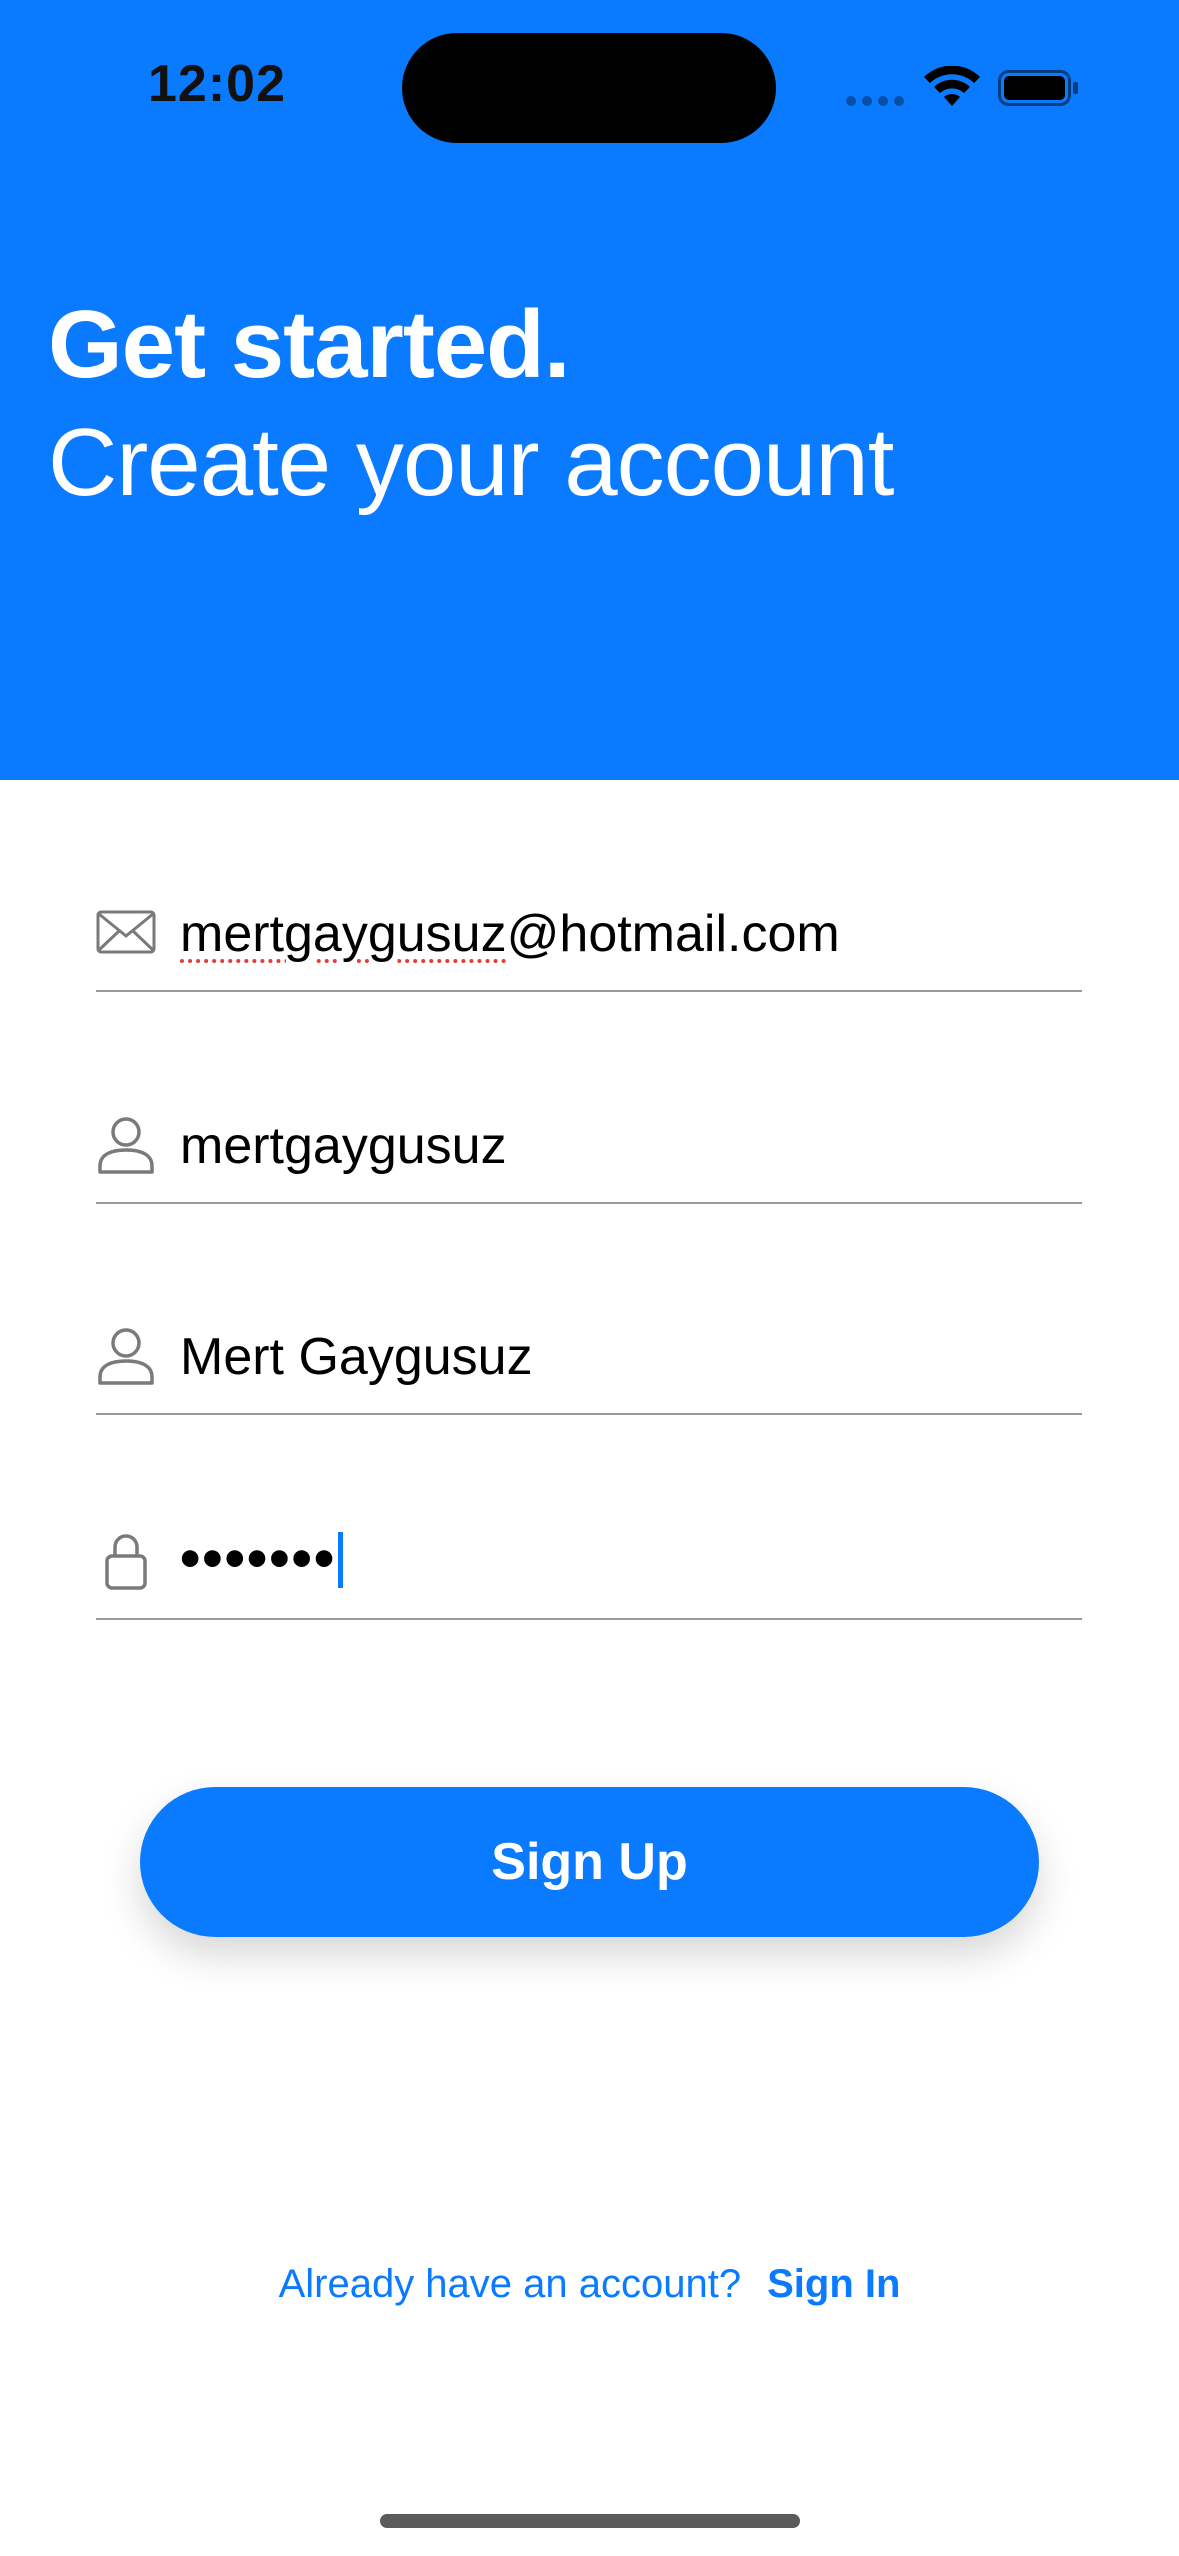 The width and height of the screenshot is (1179, 2556). Describe the element at coordinates (126, 932) in the screenshot. I see `envelope-icon` at that location.